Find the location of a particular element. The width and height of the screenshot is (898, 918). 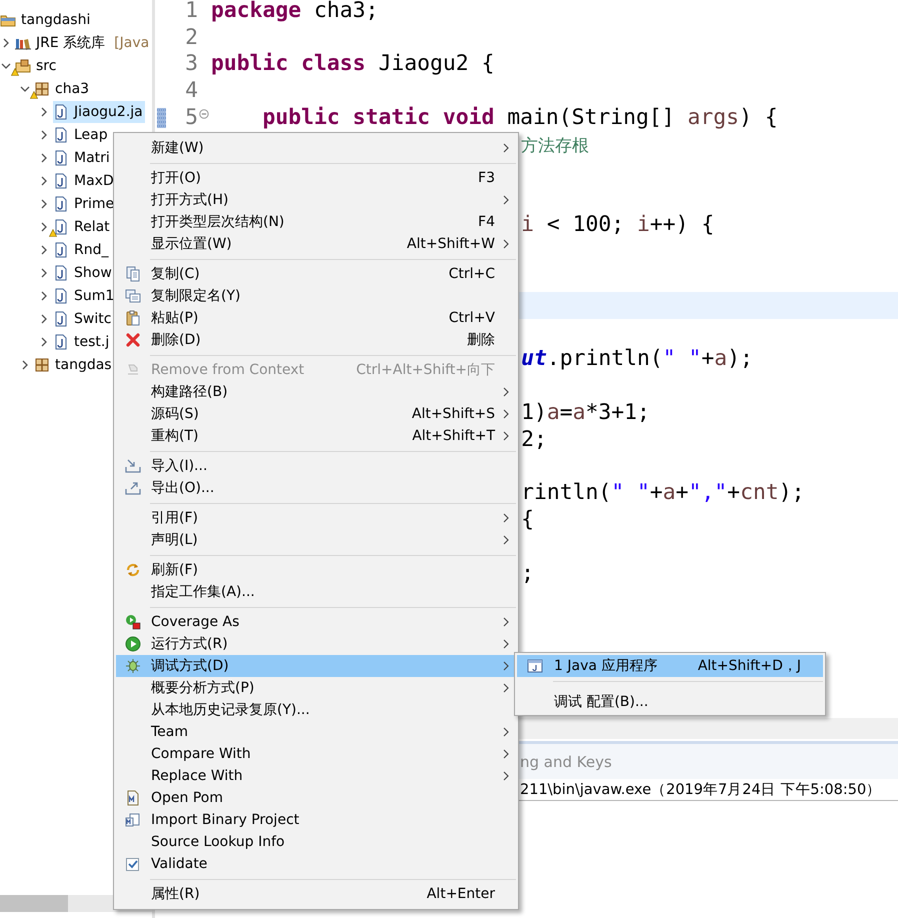

copy-icon is located at coordinates (133, 274).